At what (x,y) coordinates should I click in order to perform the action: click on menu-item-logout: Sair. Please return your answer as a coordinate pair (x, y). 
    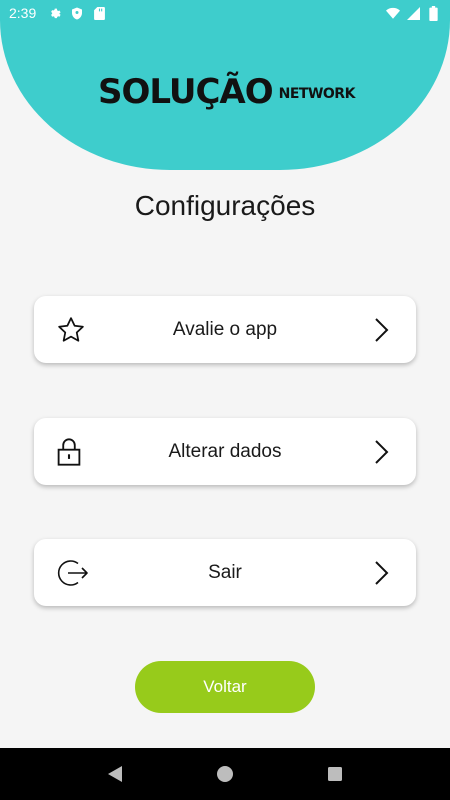
    Looking at the image, I should click on (225, 572).